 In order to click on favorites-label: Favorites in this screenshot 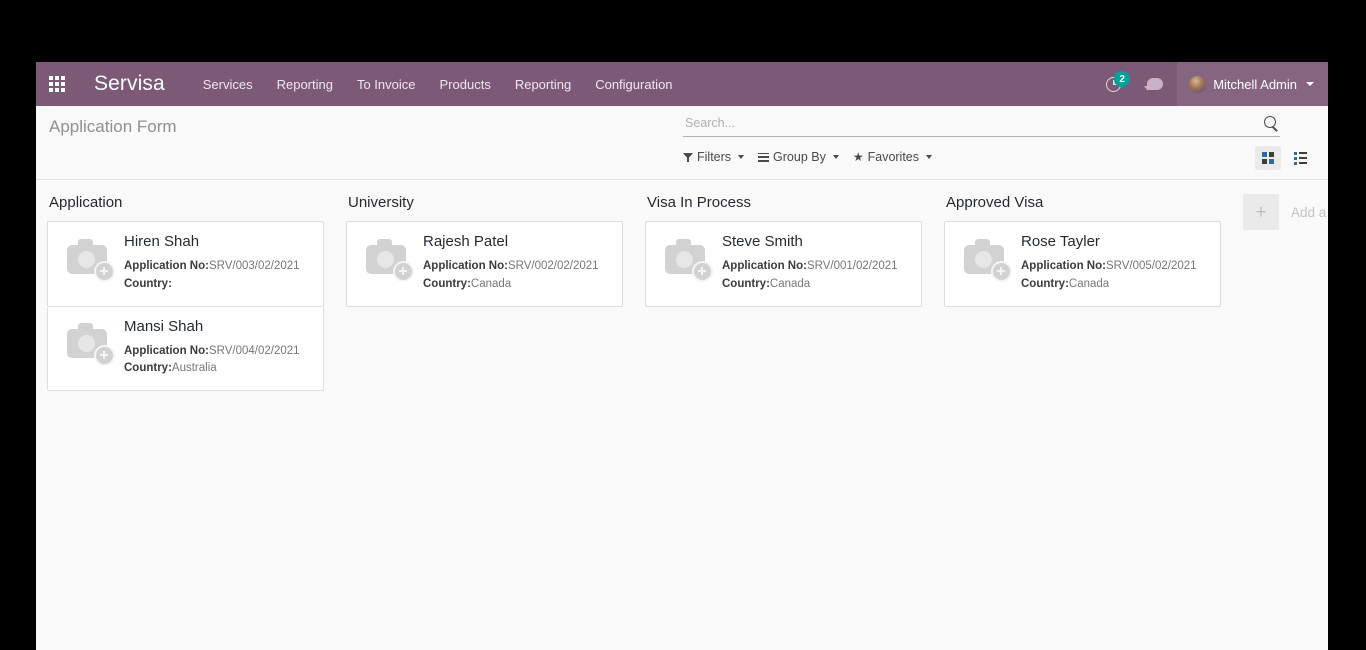, I will do `click(893, 157)`.